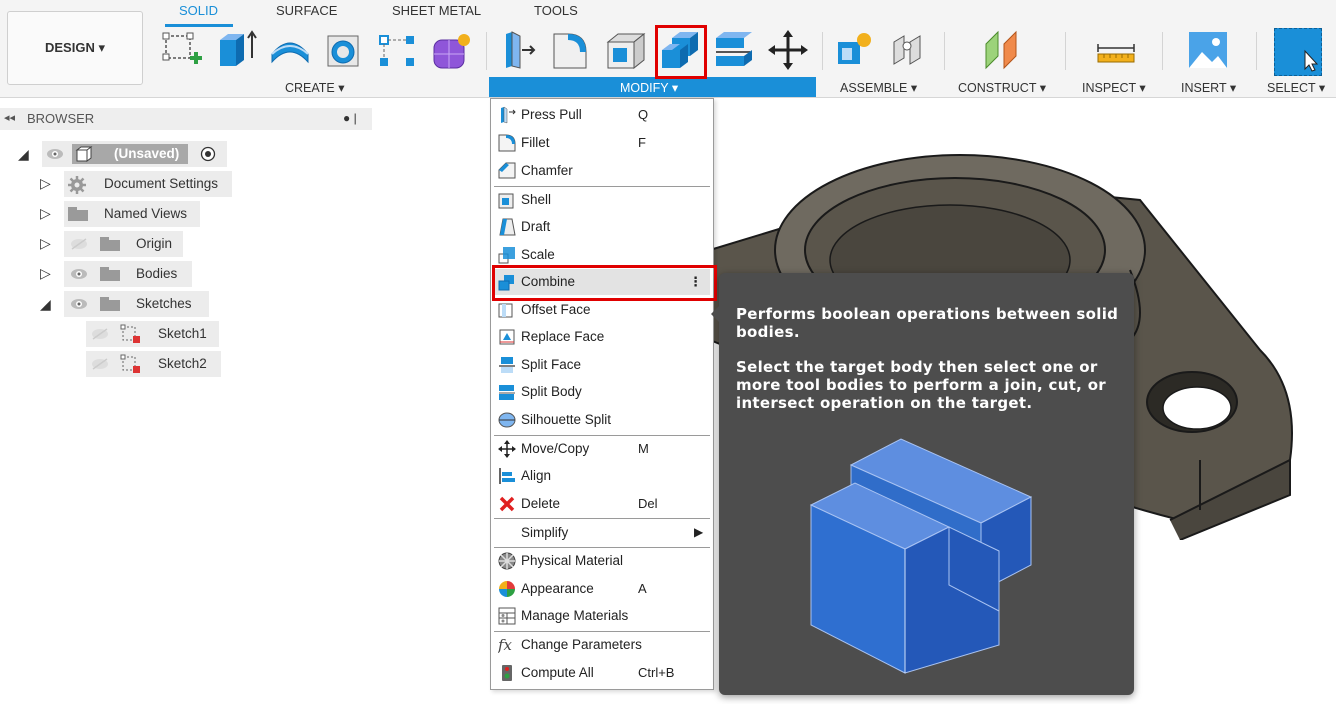 The height and width of the screenshot is (704, 1336). I want to click on split-body-button, so click(734, 50).